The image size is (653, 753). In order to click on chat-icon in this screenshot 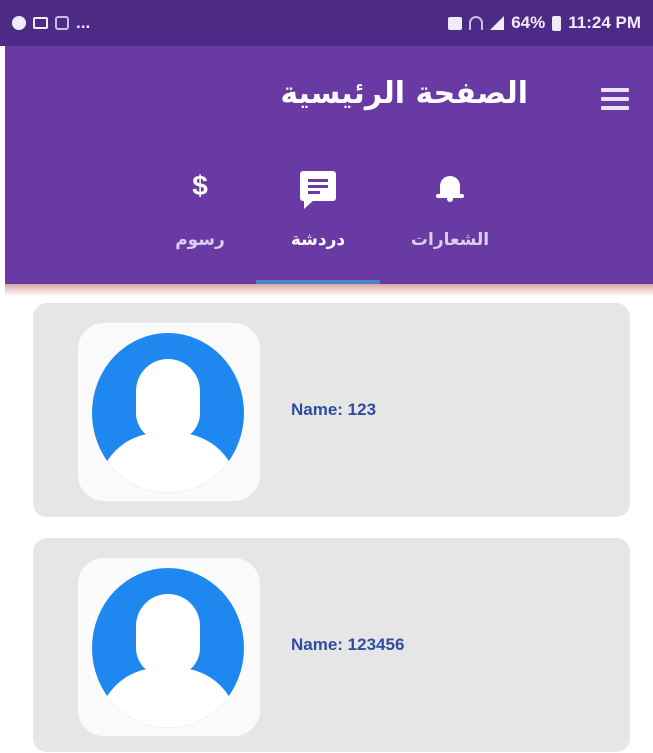, I will do `click(318, 190)`.